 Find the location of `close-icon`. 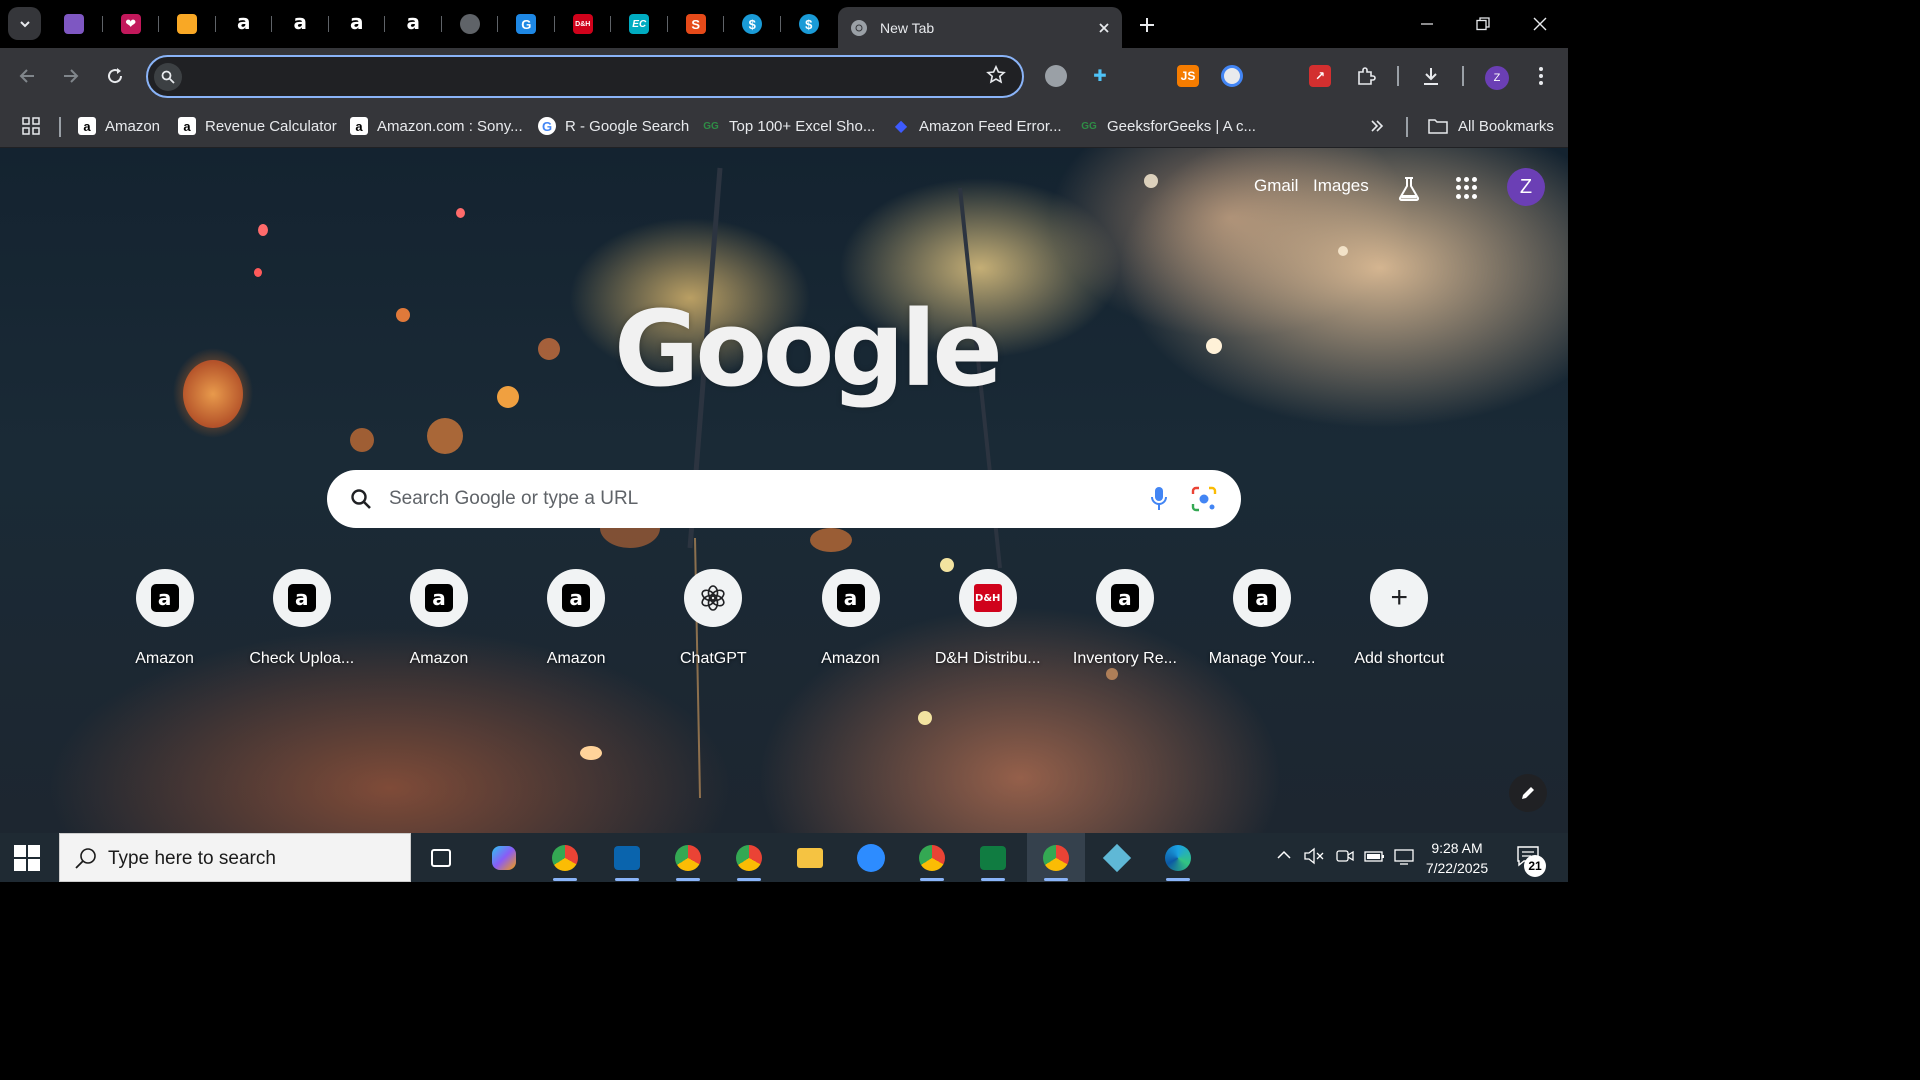

close-icon is located at coordinates (1104, 28).